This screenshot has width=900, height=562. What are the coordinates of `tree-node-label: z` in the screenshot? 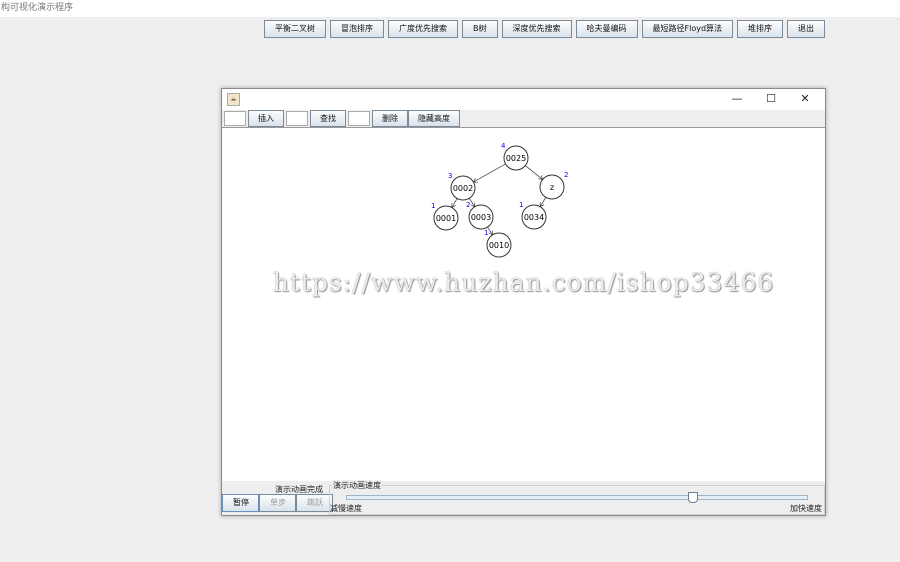 It's located at (552, 187).